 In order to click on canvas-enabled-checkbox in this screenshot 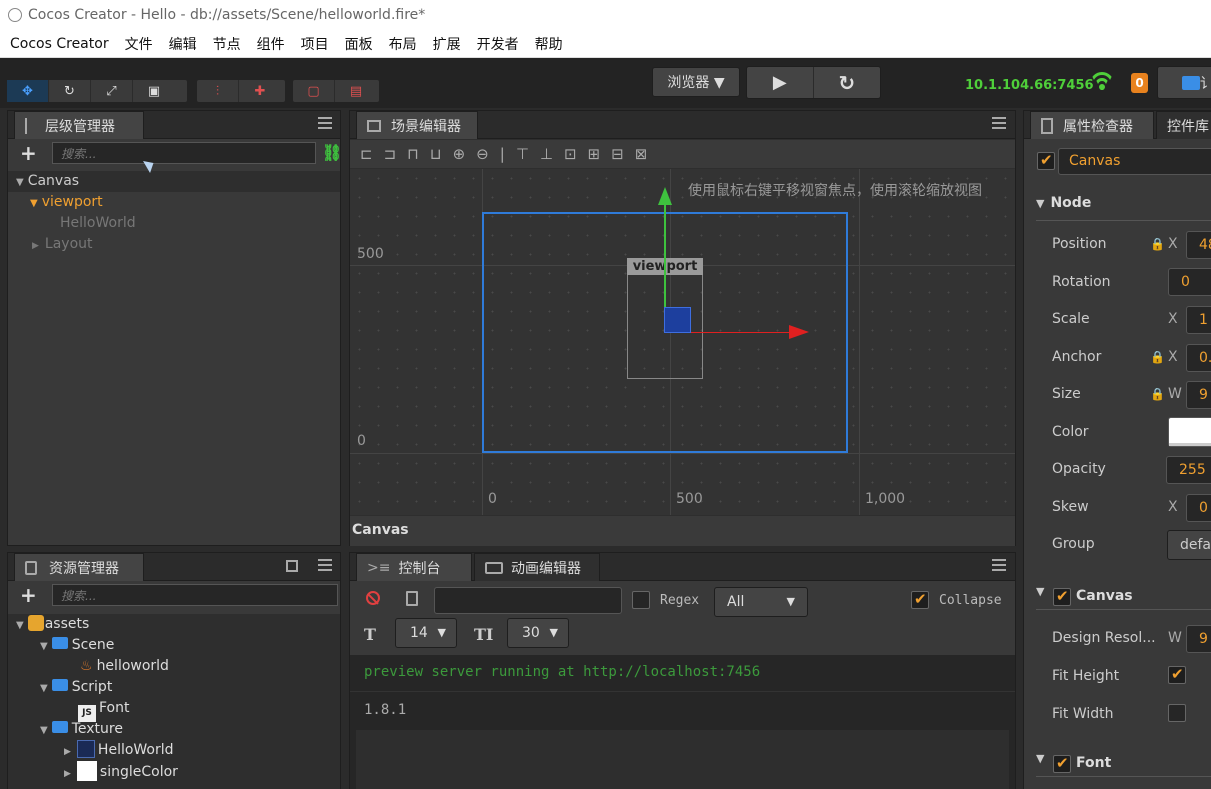, I will do `click(1062, 596)`.